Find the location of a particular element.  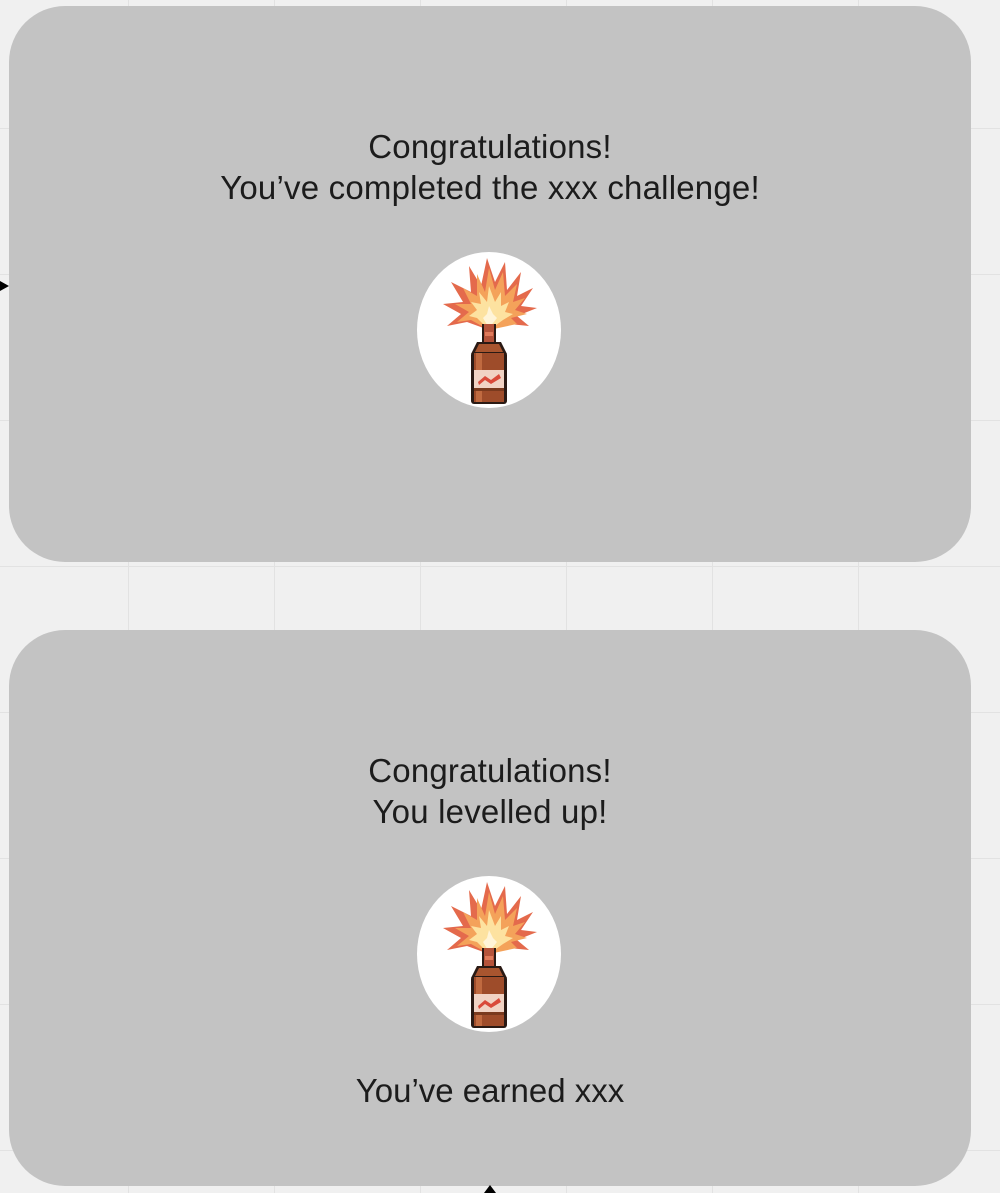

level-up-text: You levelled up! is located at coordinates (490, 811).